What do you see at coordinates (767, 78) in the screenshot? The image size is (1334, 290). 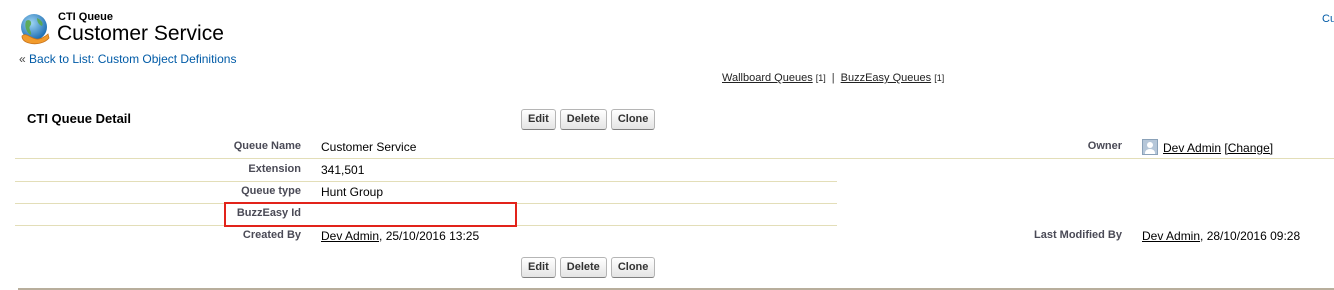 I see `related-link-wallboard-queues: Wallboard Queues` at bounding box center [767, 78].